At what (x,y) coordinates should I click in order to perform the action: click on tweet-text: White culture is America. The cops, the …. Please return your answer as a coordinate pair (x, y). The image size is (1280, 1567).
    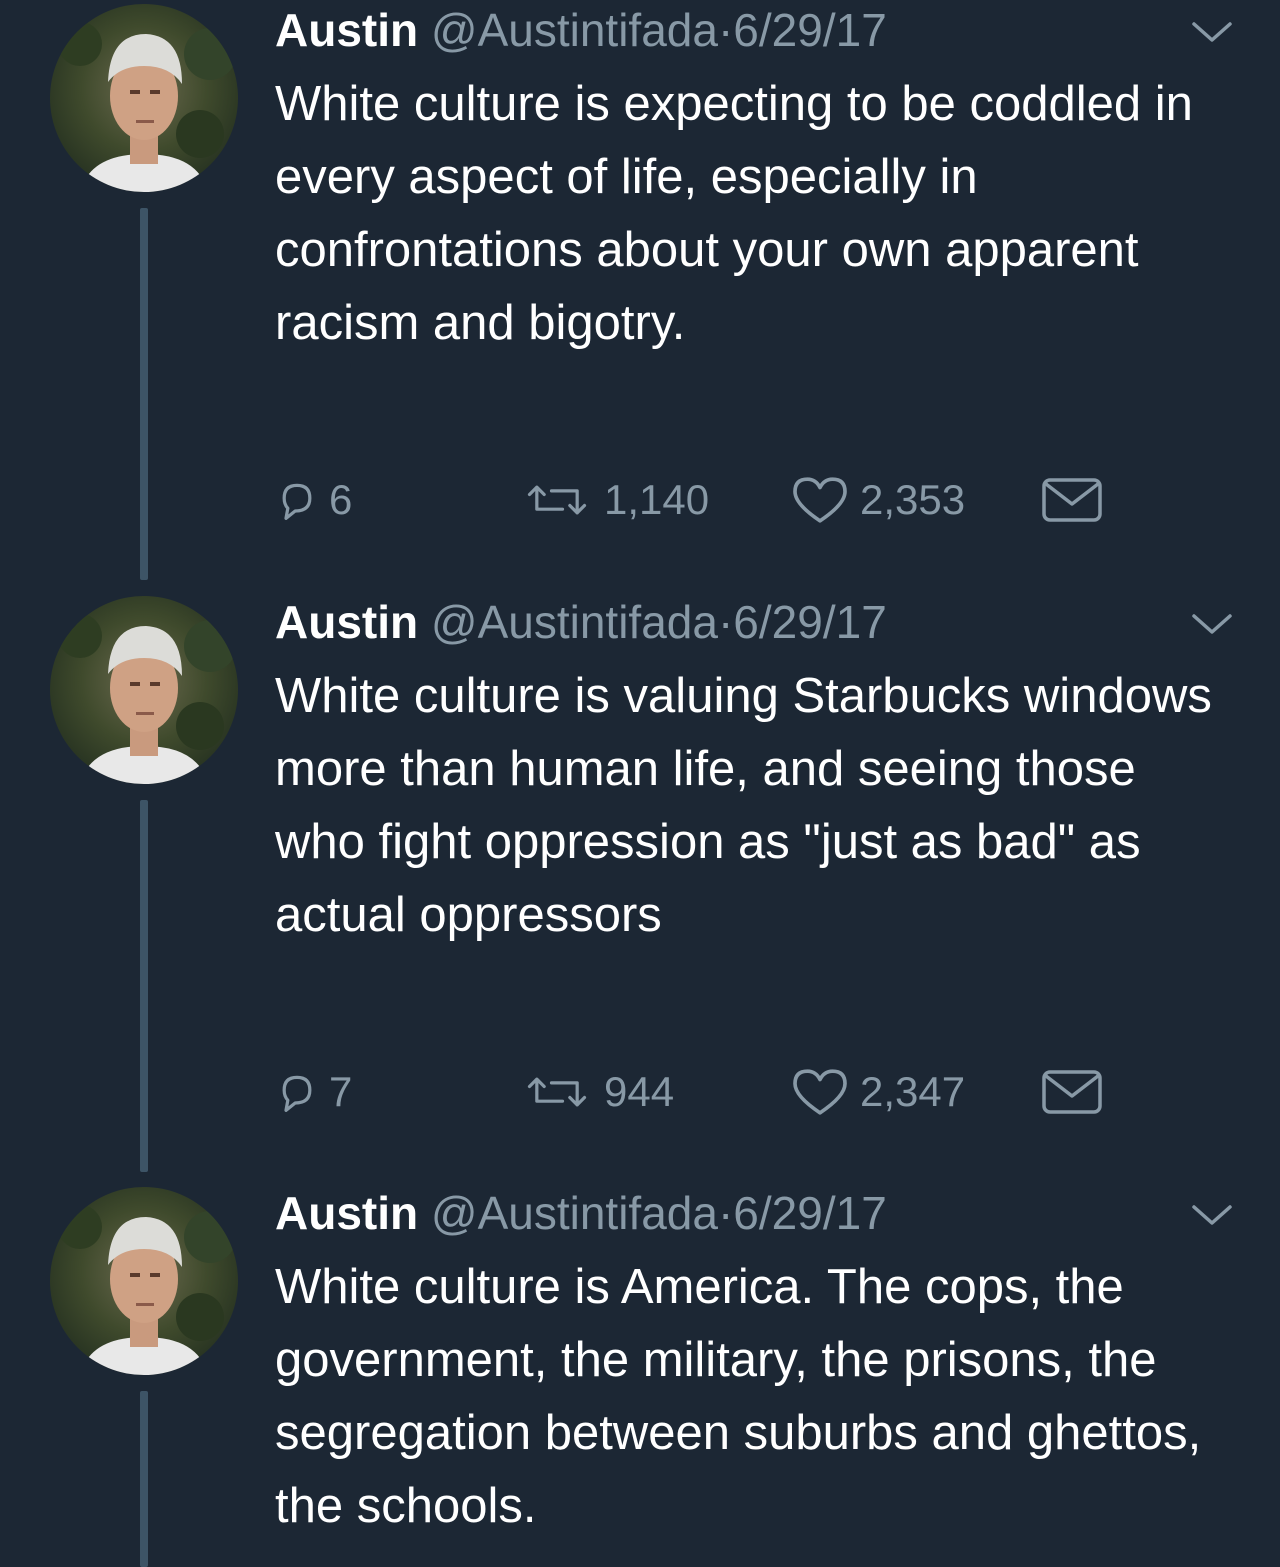
    Looking at the image, I should click on (738, 1396).